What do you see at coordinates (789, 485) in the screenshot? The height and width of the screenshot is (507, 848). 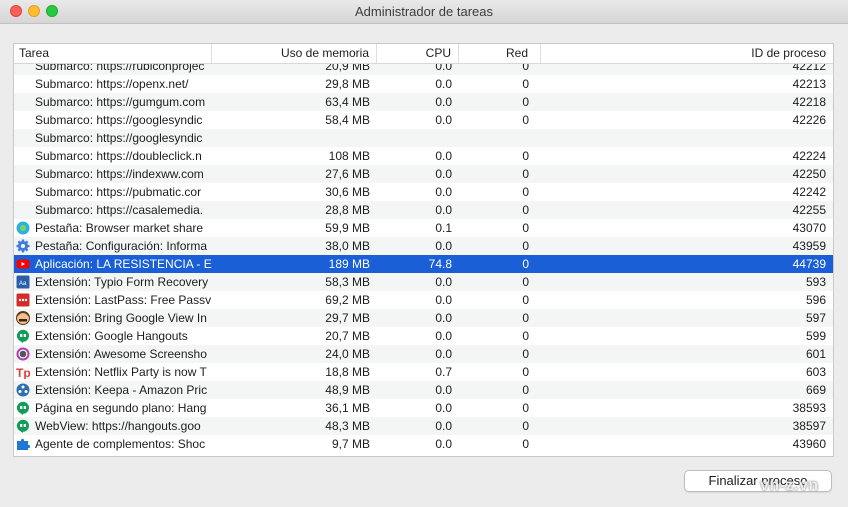 I see `watermark: vn-z.vn` at bounding box center [789, 485].